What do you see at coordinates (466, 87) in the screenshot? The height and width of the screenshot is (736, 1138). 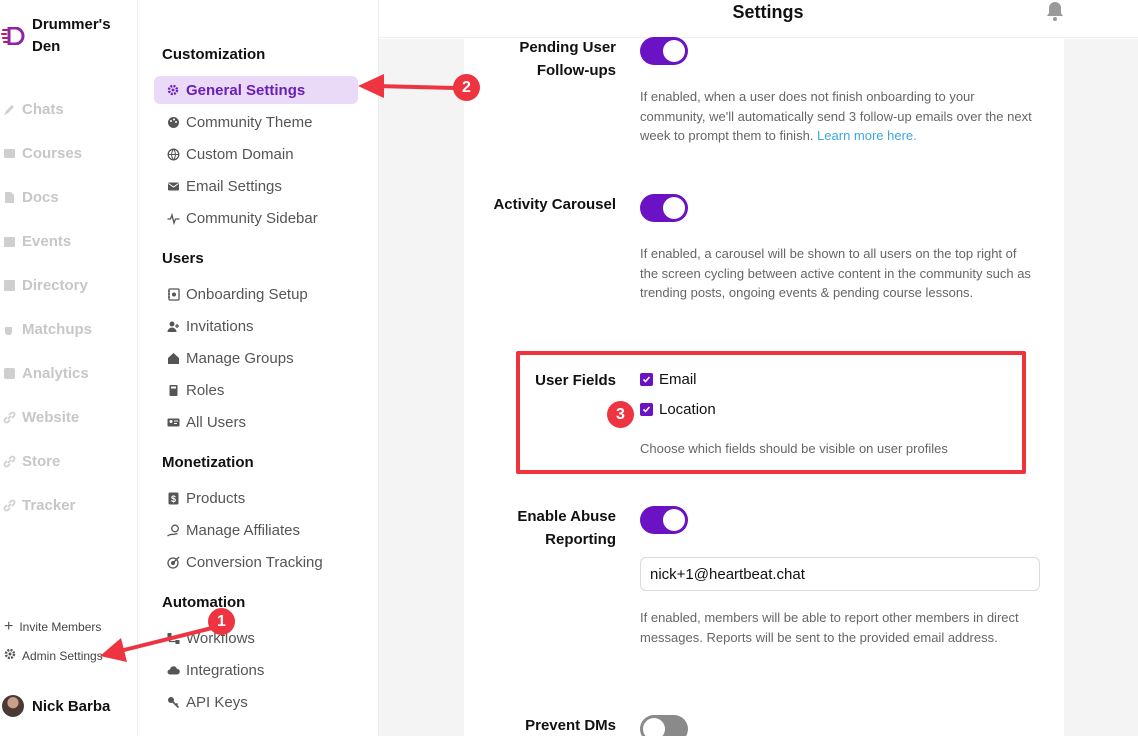 I see `annotation-badge-2: 2` at bounding box center [466, 87].